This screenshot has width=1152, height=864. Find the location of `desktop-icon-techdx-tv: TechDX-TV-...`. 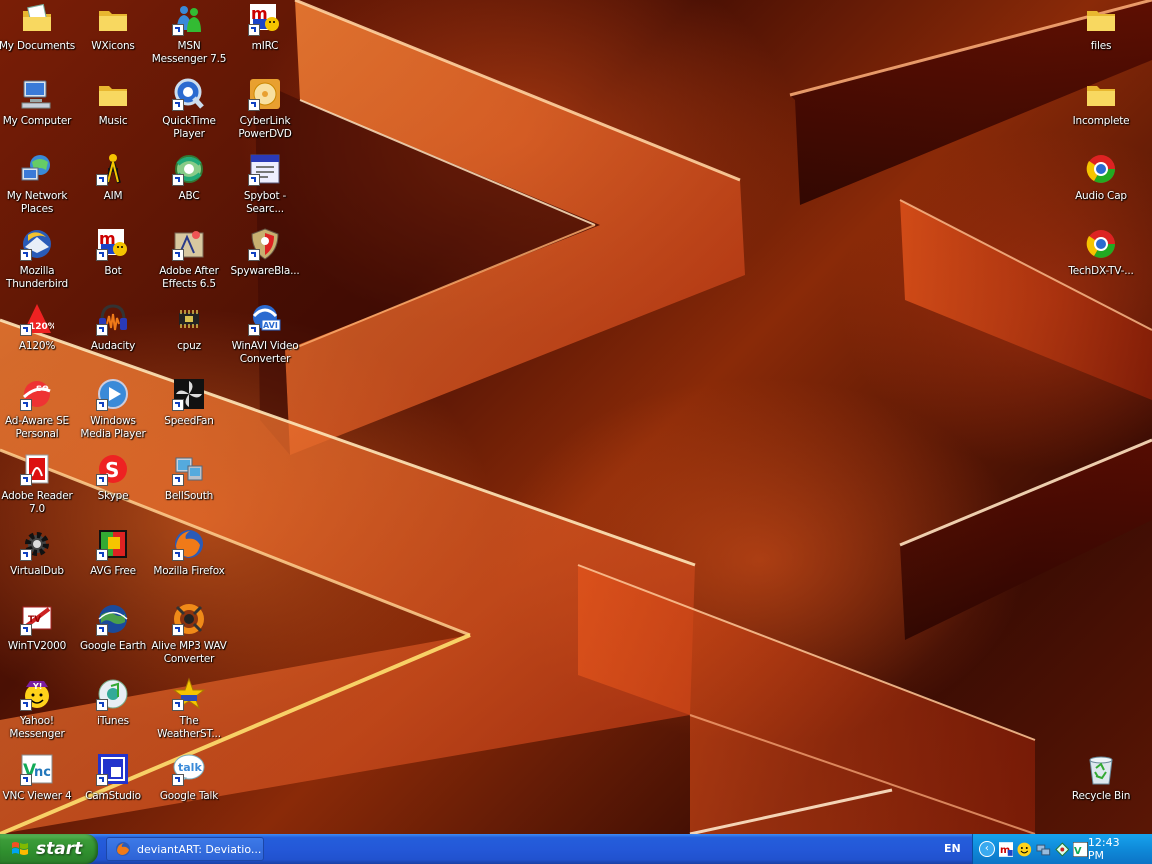

desktop-icon-techdx-tv: TechDX-TV-... is located at coordinates (1101, 251).